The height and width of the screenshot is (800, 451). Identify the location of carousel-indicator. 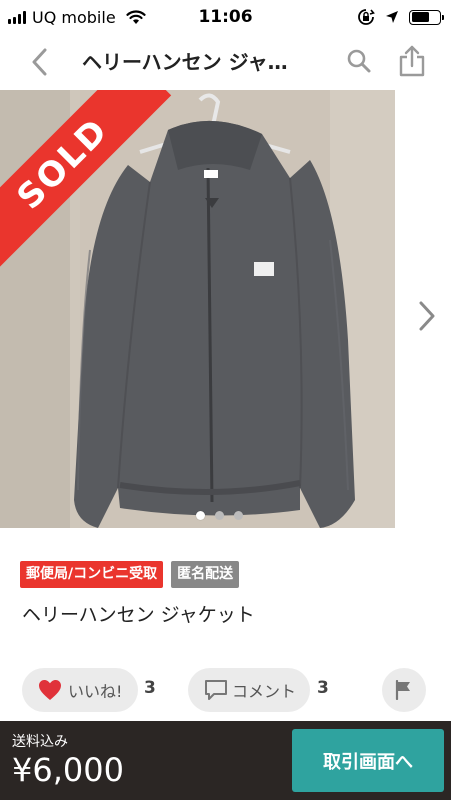
(219, 515).